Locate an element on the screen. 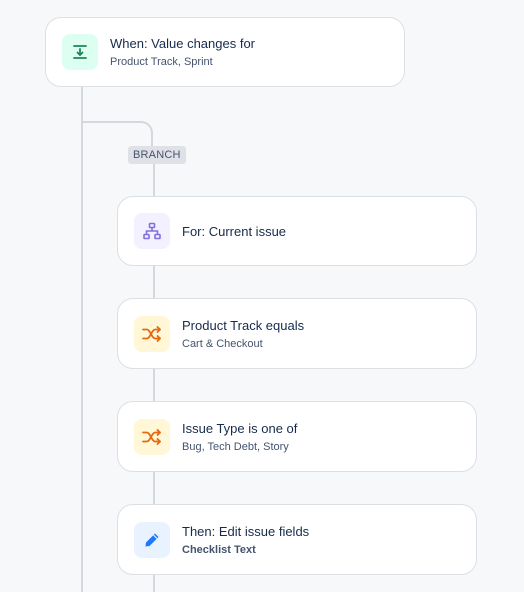  action-card-edit-issue: Then: Edit issue fields Checklist Text is located at coordinates (297, 539).